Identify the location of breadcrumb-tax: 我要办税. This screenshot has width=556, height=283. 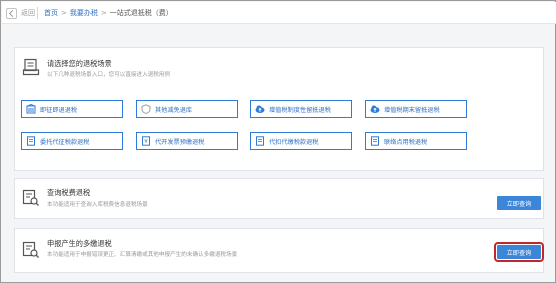
(84, 13).